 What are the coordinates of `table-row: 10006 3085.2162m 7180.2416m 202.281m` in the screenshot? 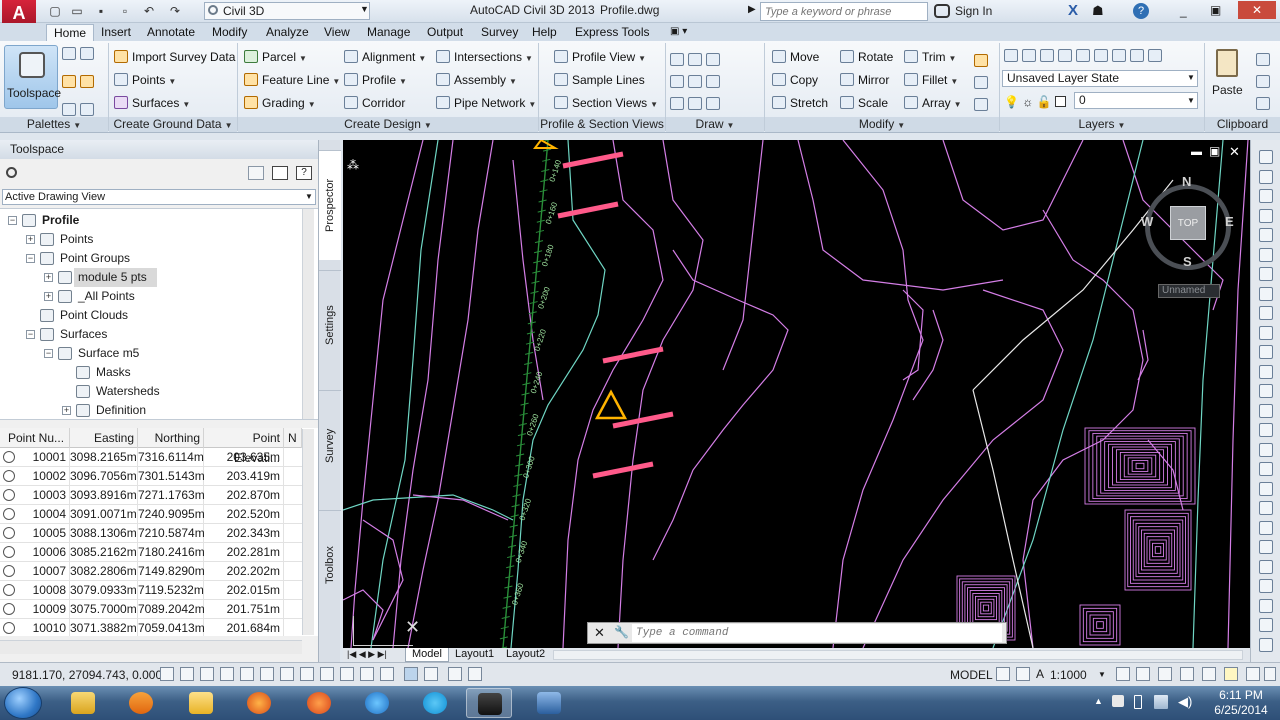 It's located at (151, 552).